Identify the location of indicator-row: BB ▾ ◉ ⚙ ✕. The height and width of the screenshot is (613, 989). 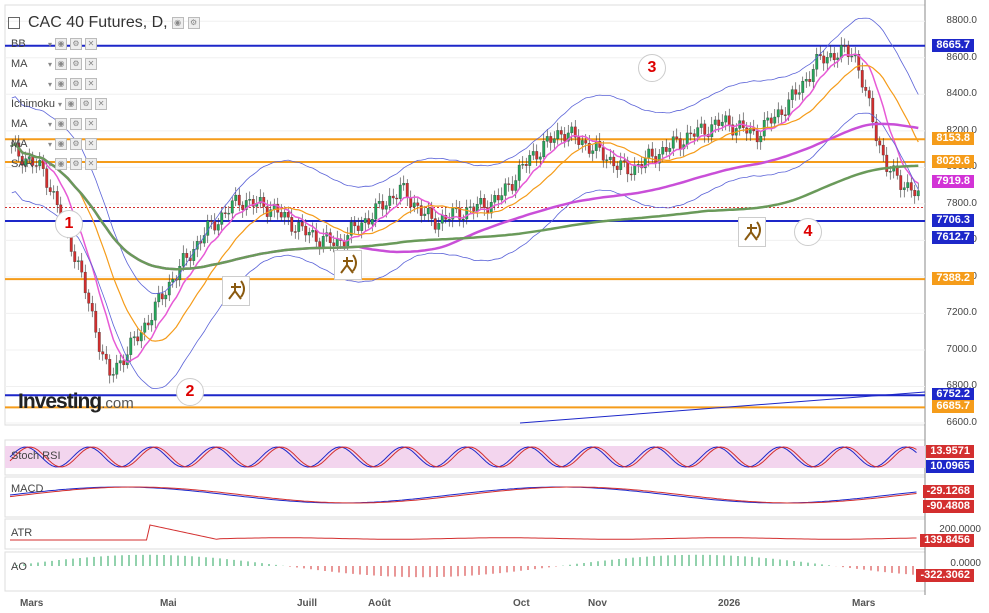
(54, 44).